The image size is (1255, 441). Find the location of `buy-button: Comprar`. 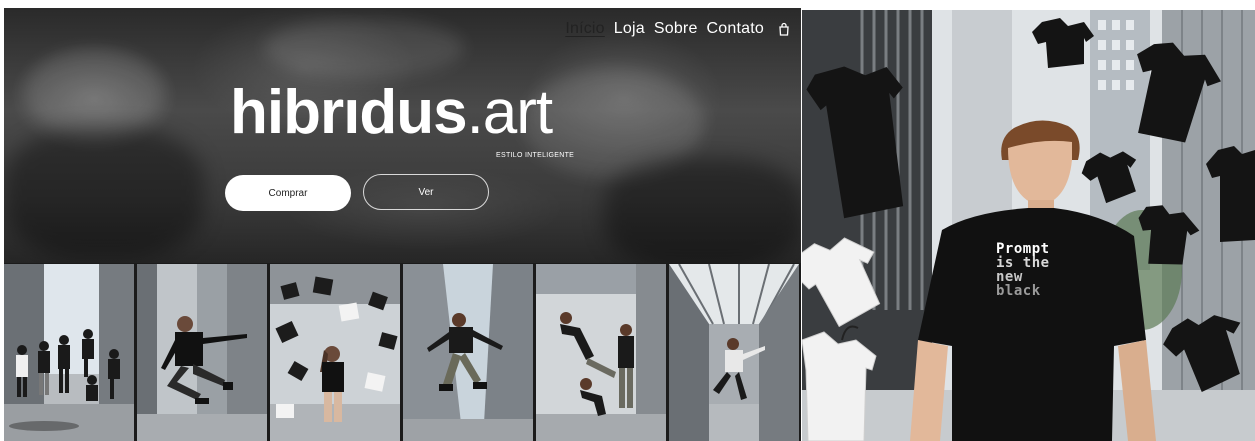

buy-button: Comprar is located at coordinates (288, 193).